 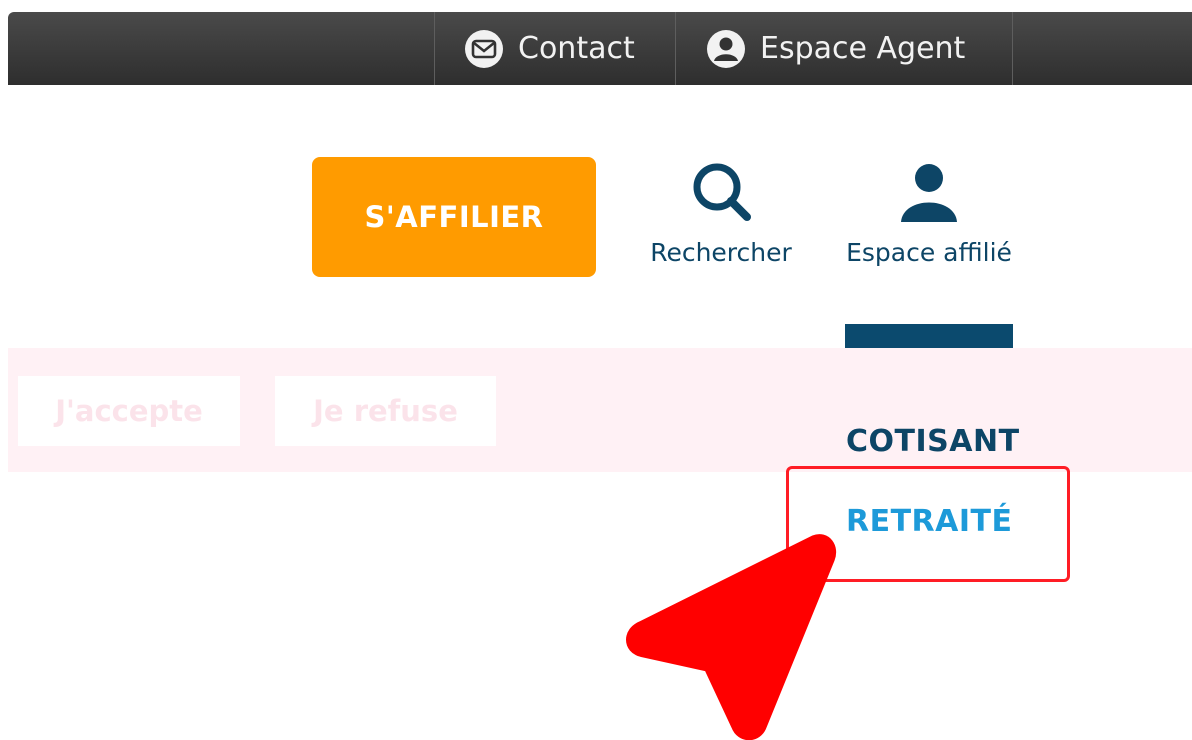 I want to click on cookie-refuse-button: Je refuse, so click(x=385, y=411).